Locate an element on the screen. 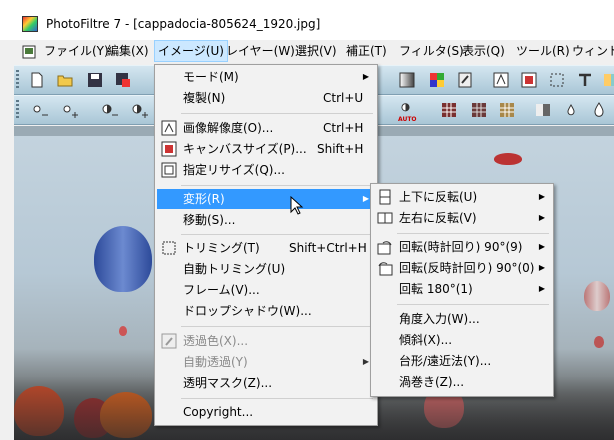  new-file-icon is located at coordinates (37, 80).